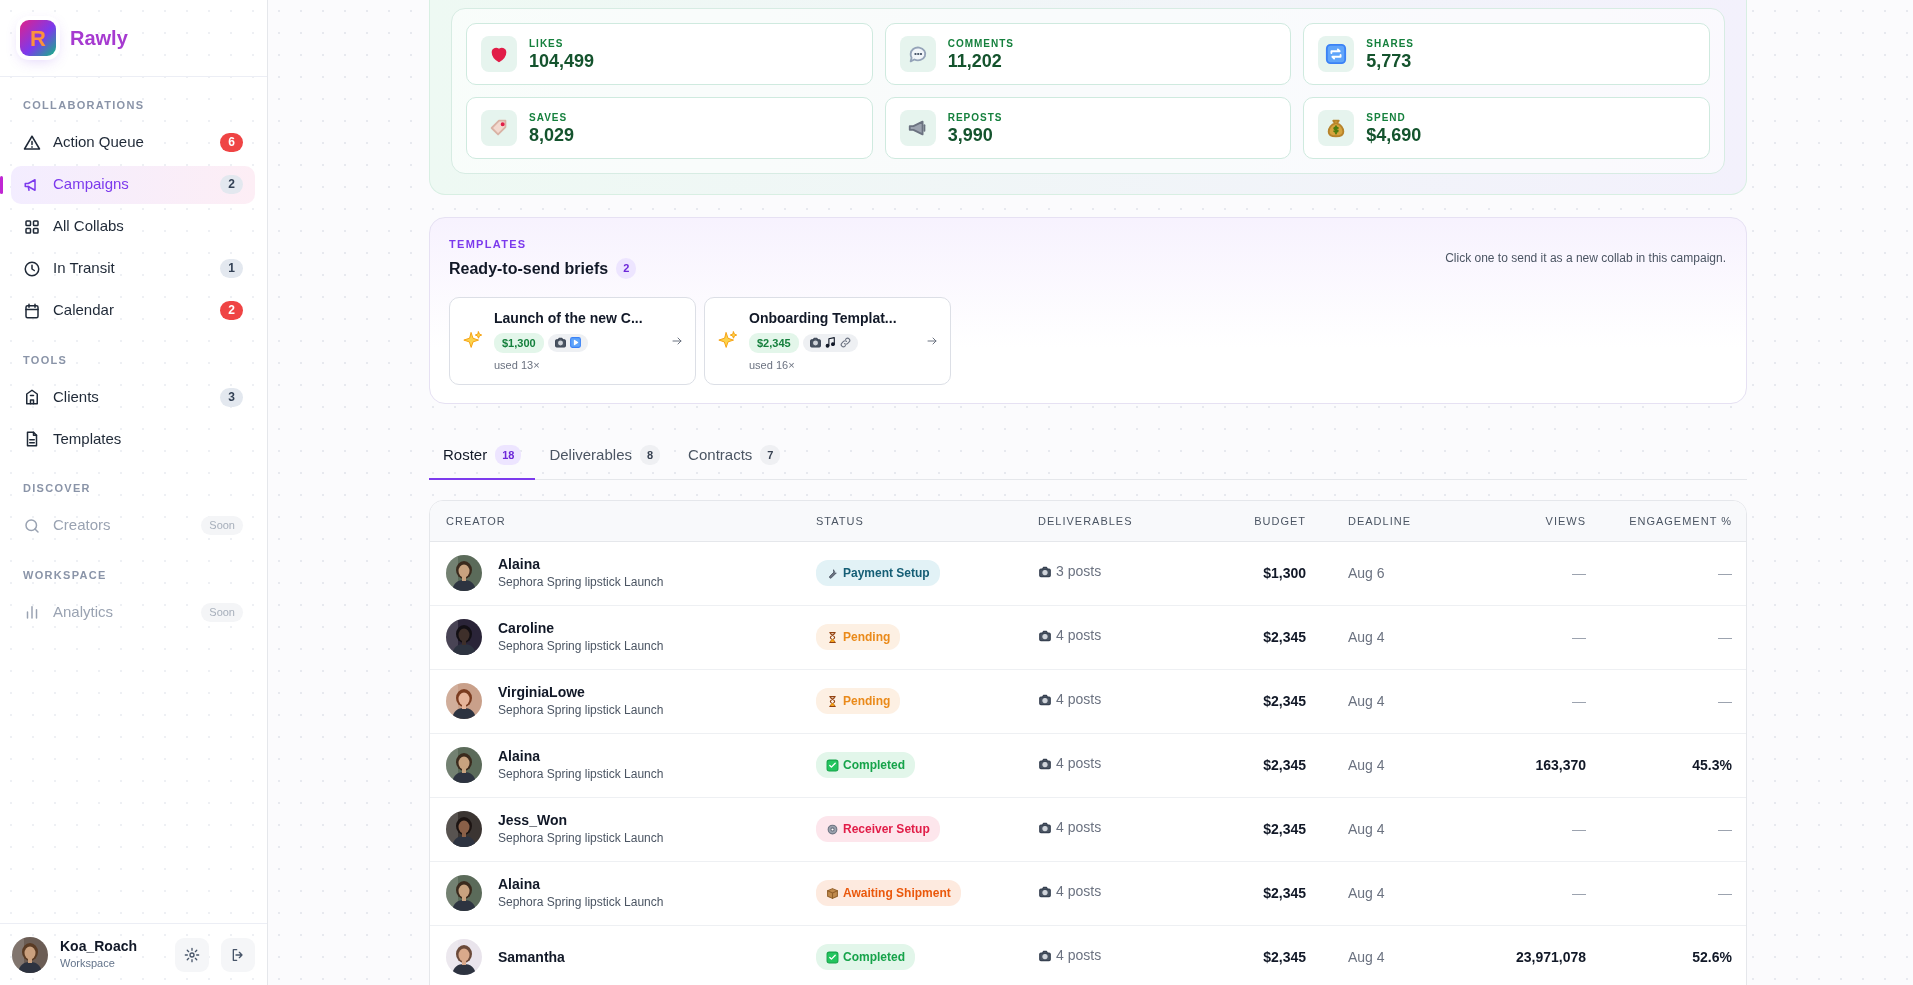 Image resolution: width=1913 pixels, height=985 pixels. What do you see at coordinates (1712, 956) in the screenshot?
I see `engagement-rate: 52.6%` at bounding box center [1712, 956].